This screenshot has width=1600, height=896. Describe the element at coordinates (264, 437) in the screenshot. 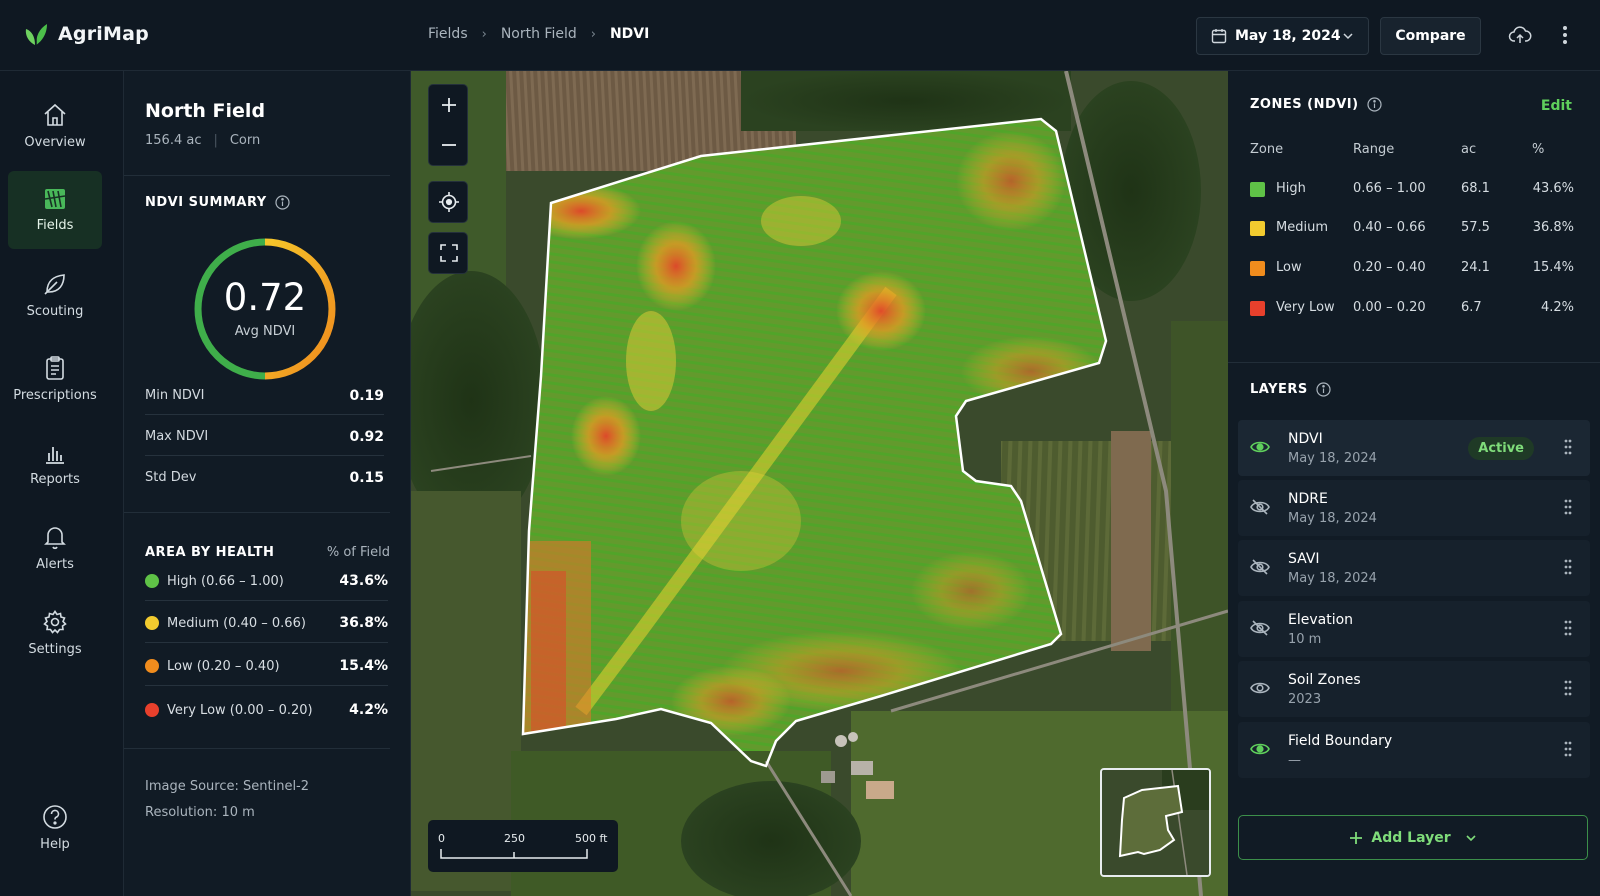

I see `stat-row-max: Max NDVI 0.92` at that location.